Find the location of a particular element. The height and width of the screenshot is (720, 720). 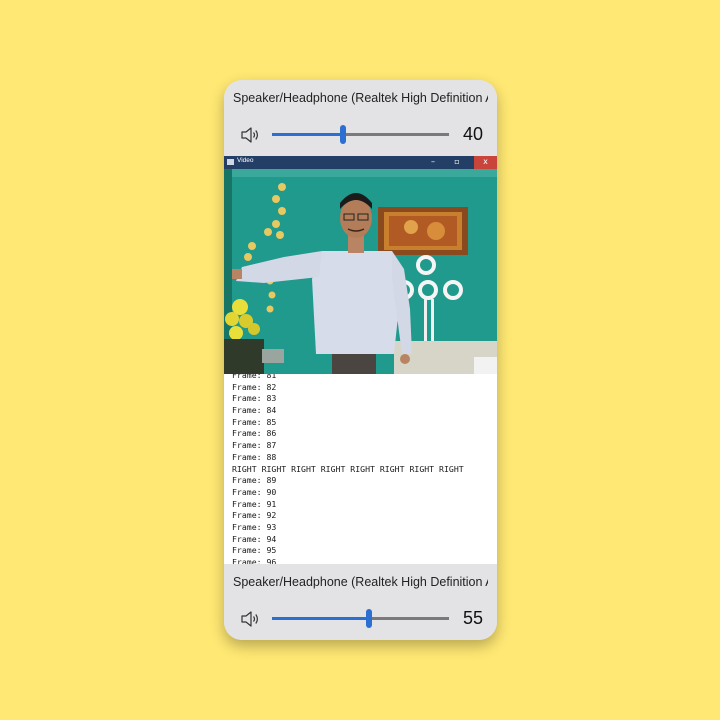

console-line: Frame: 86 is located at coordinates (254, 433).